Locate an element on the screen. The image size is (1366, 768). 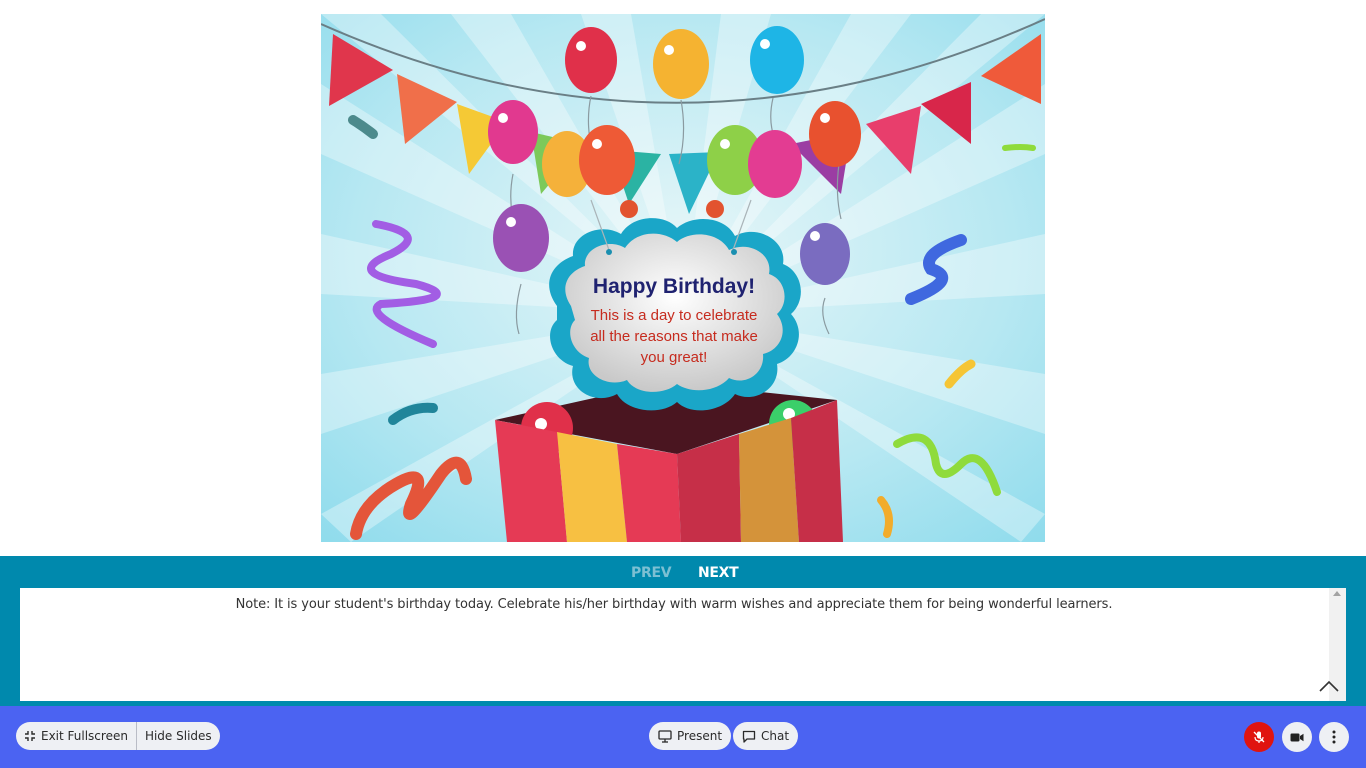
video-camera-icon is located at coordinates (1297, 737).